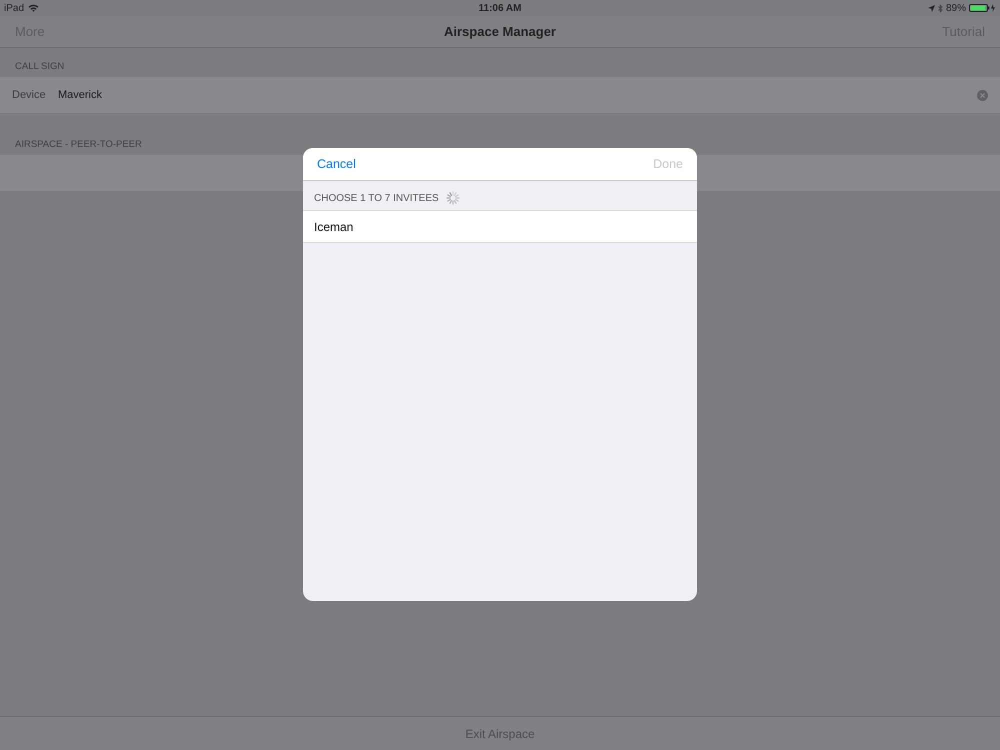 This screenshot has width=1000, height=750. What do you see at coordinates (982, 8) in the screenshot?
I see `battery-charging-icon` at bounding box center [982, 8].